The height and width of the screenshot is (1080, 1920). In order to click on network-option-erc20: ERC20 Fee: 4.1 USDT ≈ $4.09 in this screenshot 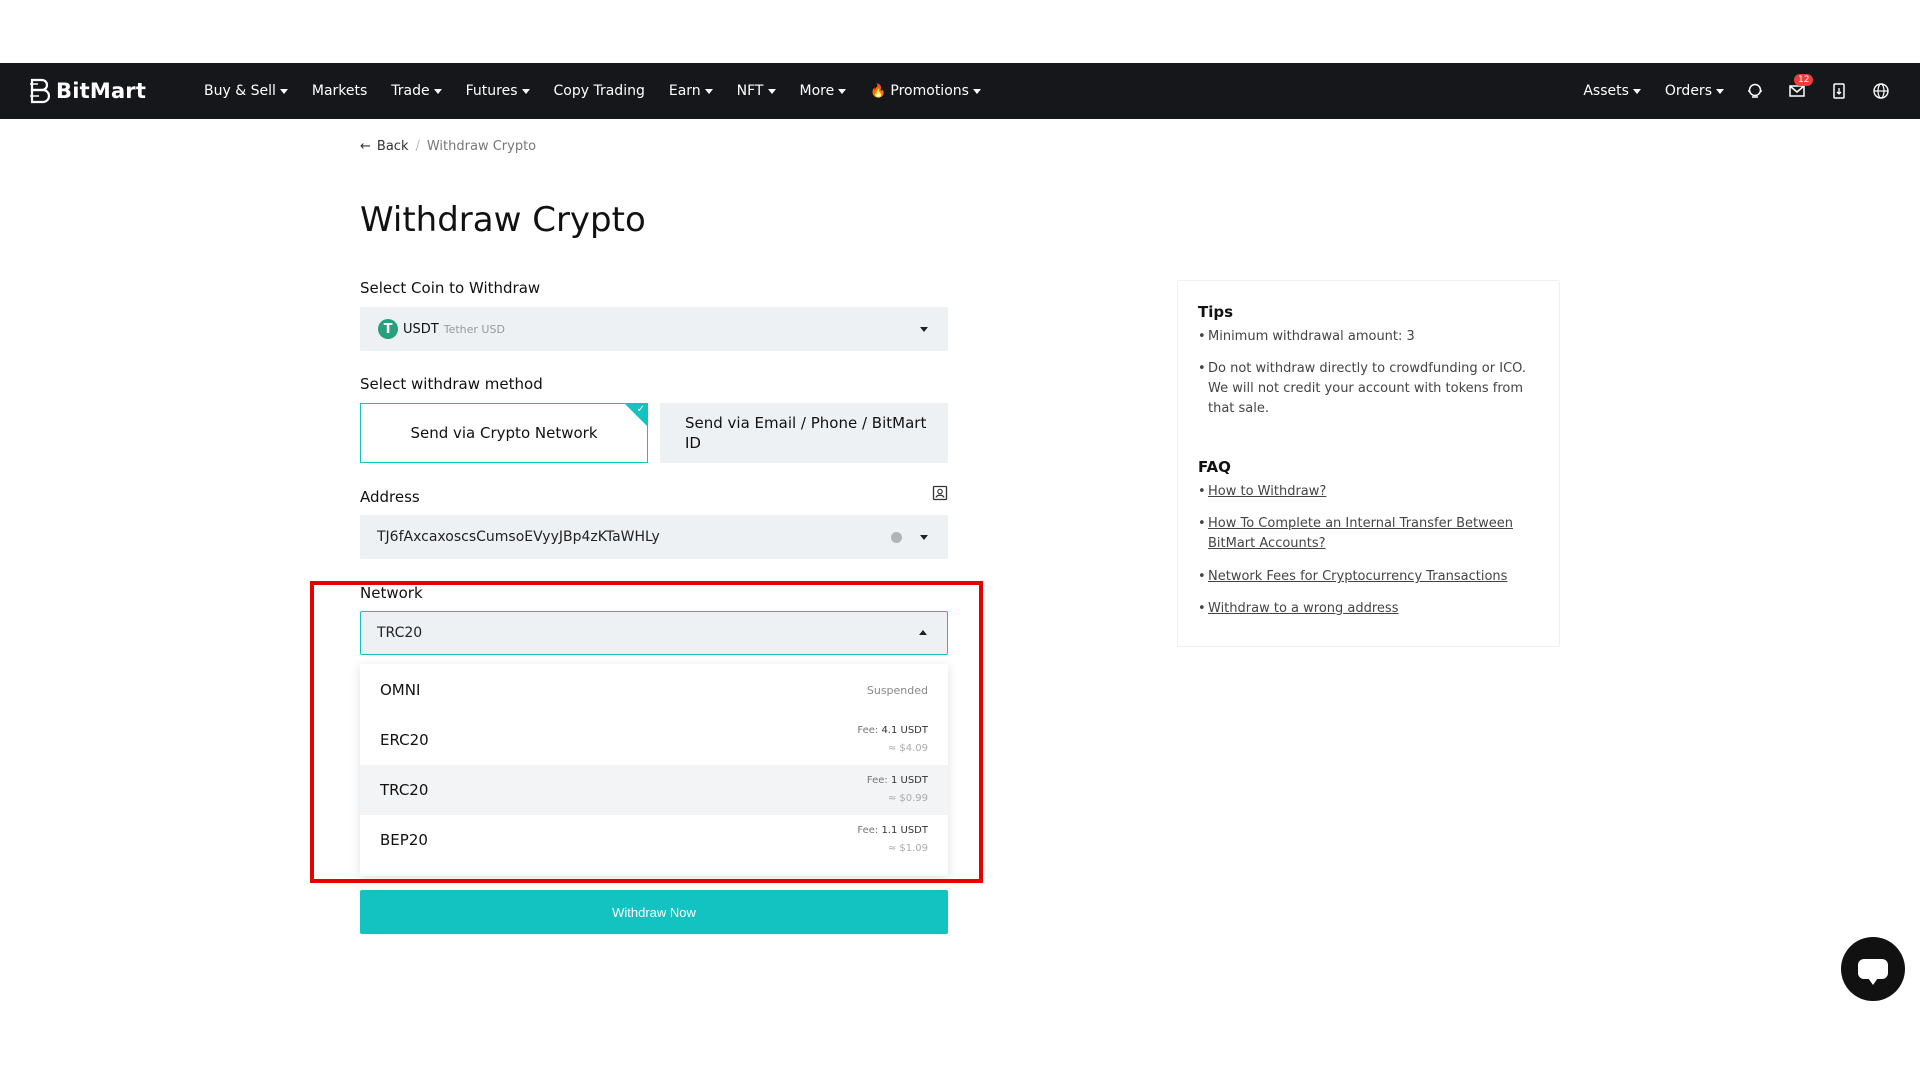, I will do `click(654, 740)`.